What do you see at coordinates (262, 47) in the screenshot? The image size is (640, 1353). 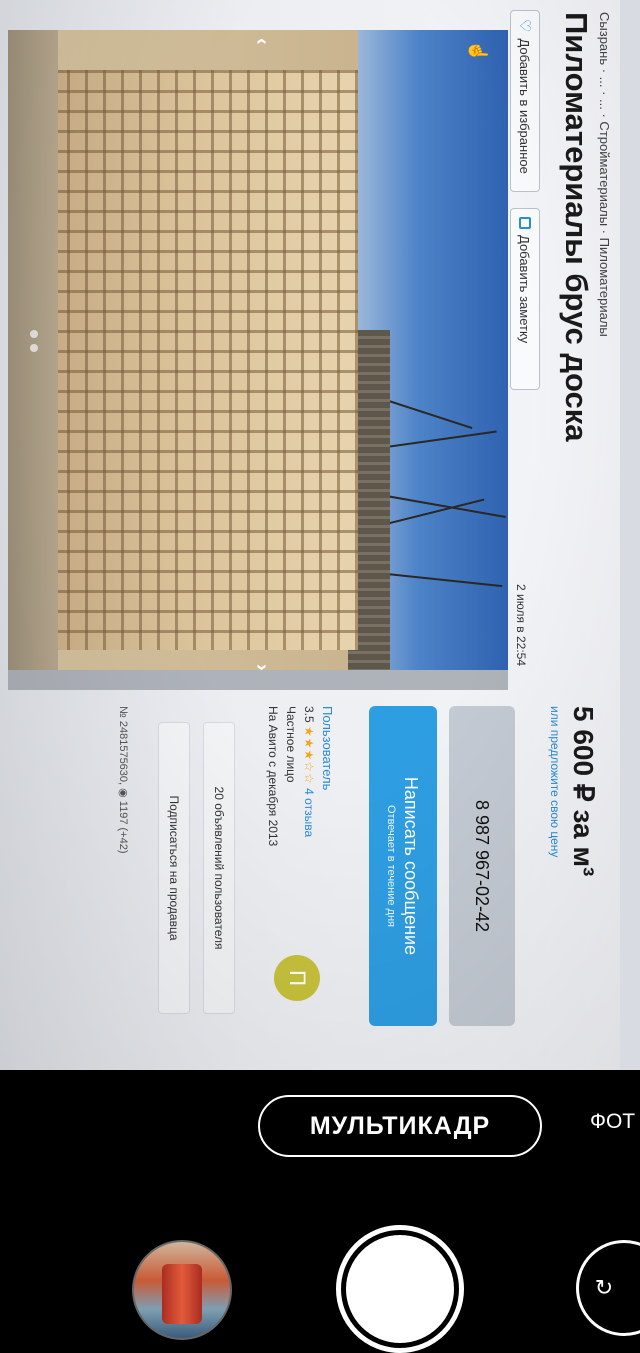 I see `chevron-left-icon: ‹` at bounding box center [262, 47].